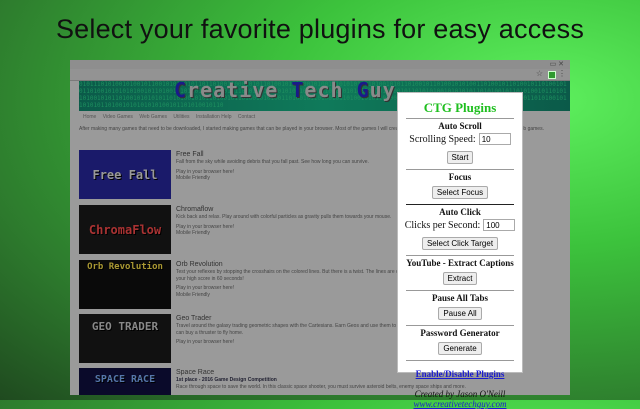 The height and width of the screenshot is (409, 640). Describe the element at coordinates (382, 91) in the screenshot. I see `logo-uy: uy` at that location.